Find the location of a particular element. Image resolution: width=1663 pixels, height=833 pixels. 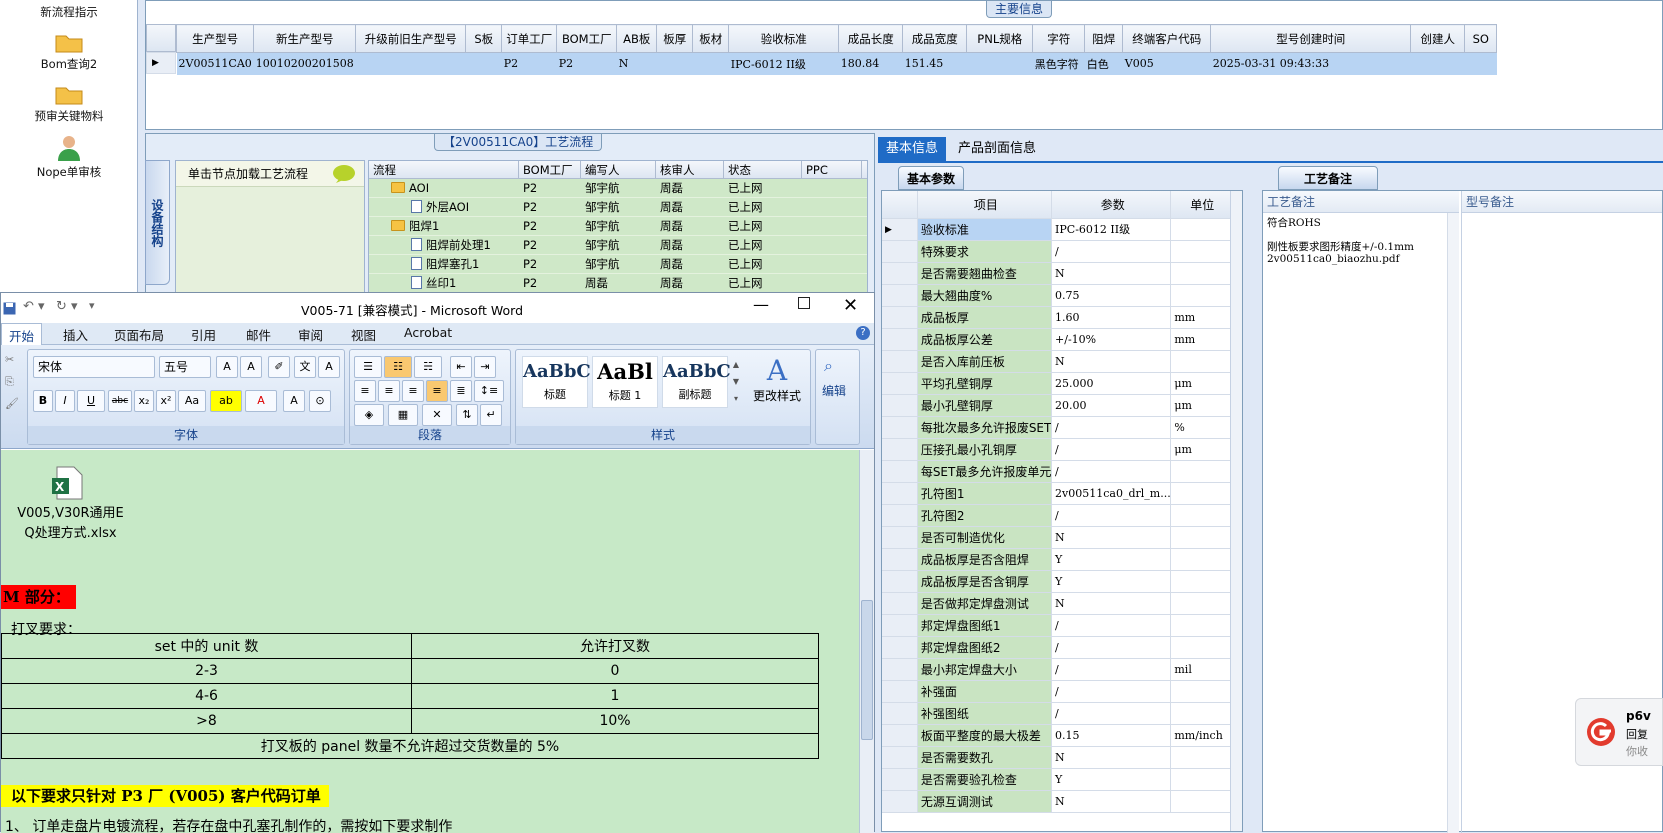

table-row: 补强面/Y is located at coordinates (1062, 692).